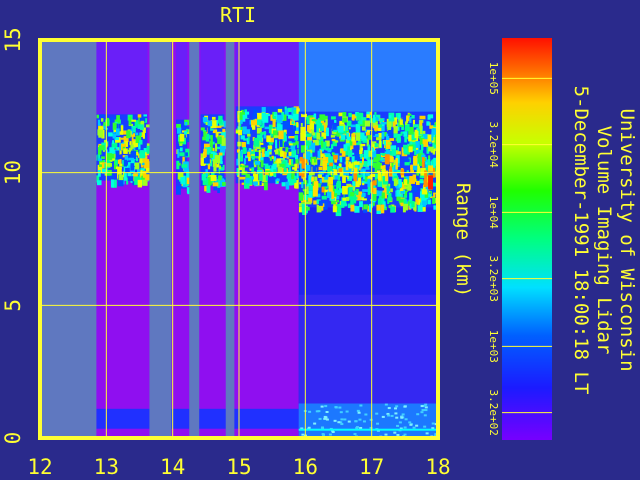 The image size is (640, 480). Describe the element at coordinates (13, 172) in the screenshot. I see `y-tick-label: 10` at that location.